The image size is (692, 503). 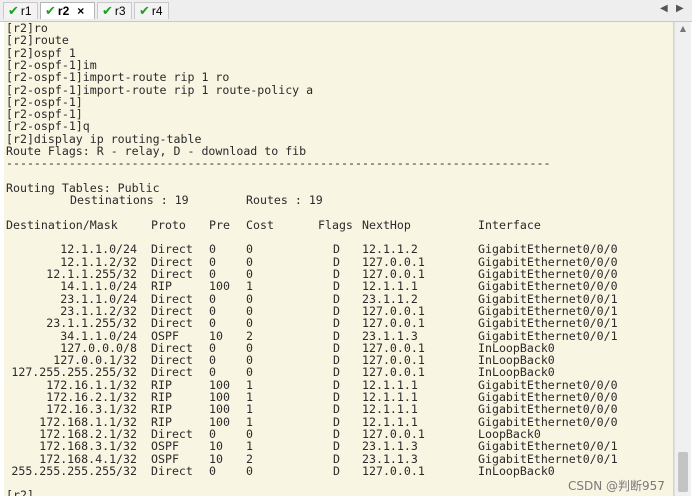 What do you see at coordinates (37, 40) in the screenshot?
I see `command-line: [r2]route` at bounding box center [37, 40].